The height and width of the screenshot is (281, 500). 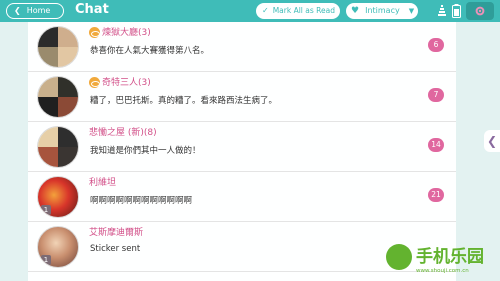 What do you see at coordinates (150, 51) in the screenshot?
I see `chat-last-message: 恭喜你在人氣大賽獲得第八名。` at bounding box center [150, 51].